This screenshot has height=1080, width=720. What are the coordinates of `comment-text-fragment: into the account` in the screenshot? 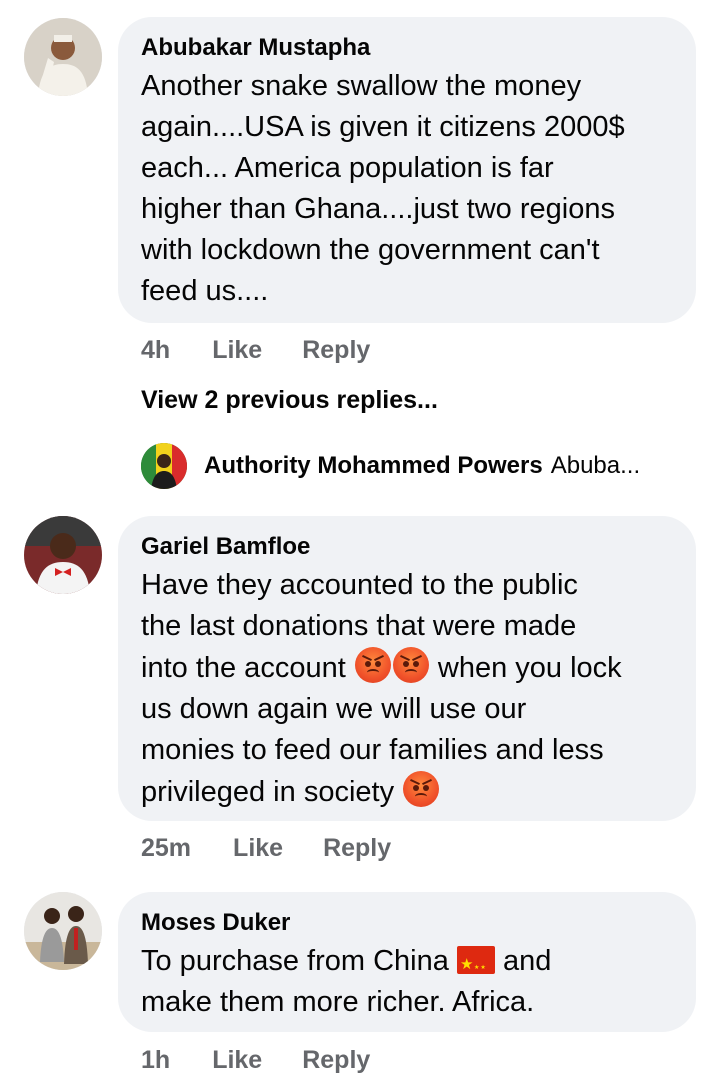 It's located at (243, 668).